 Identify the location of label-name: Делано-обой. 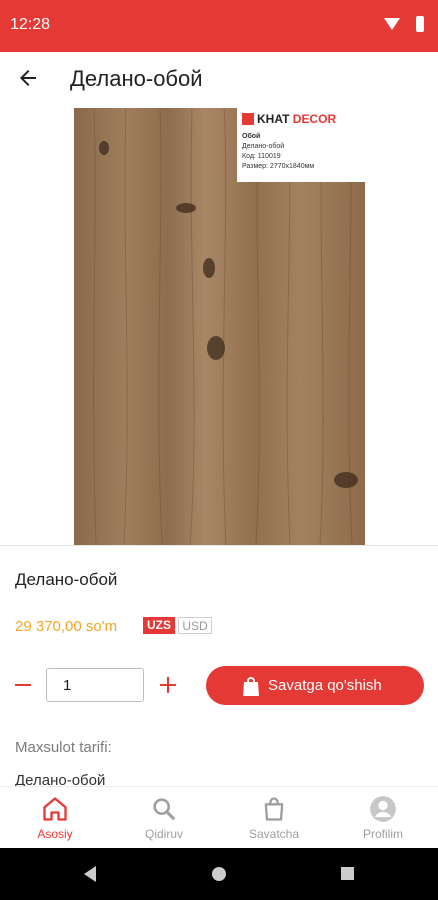
(263, 146).